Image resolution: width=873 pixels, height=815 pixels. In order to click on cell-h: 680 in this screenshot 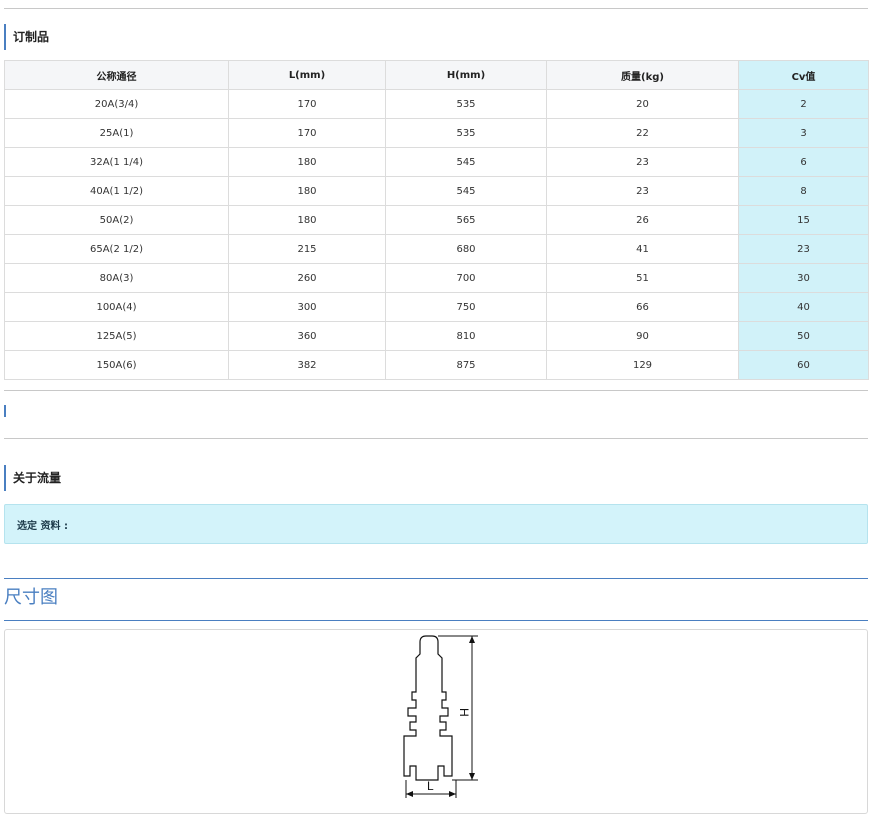, I will do `click(466, 249)`.